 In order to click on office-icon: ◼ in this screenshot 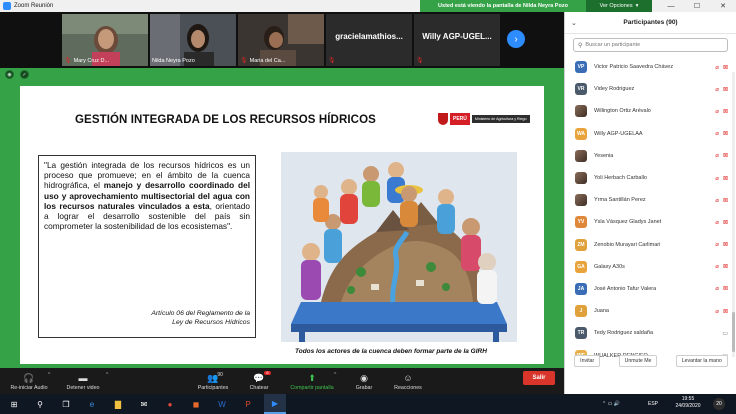, I will do `click(196, 404)`.